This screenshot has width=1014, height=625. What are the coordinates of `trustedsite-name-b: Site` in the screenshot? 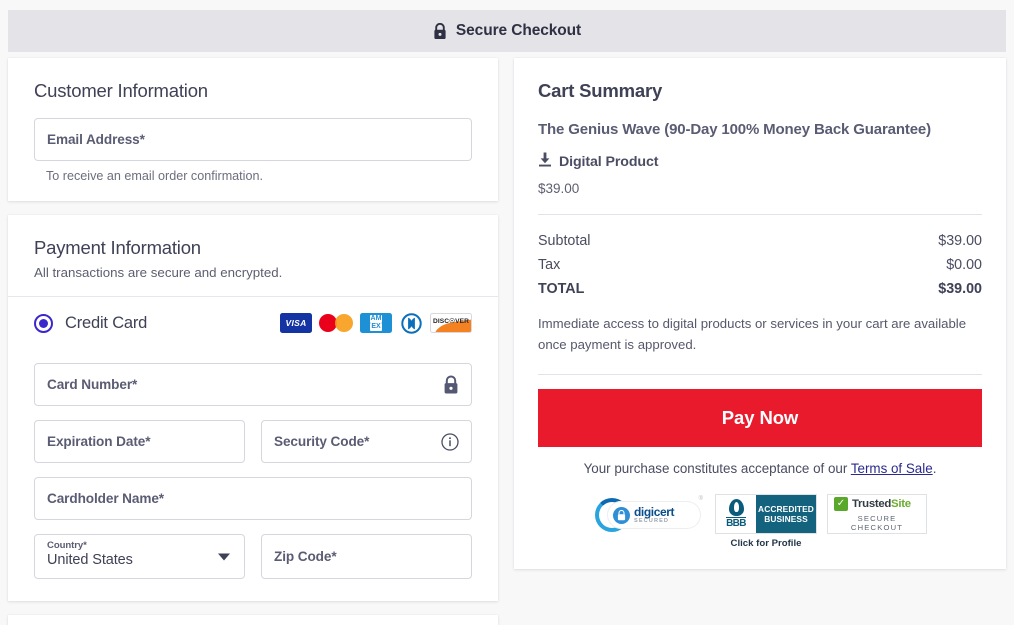 It's located at (901, 503).